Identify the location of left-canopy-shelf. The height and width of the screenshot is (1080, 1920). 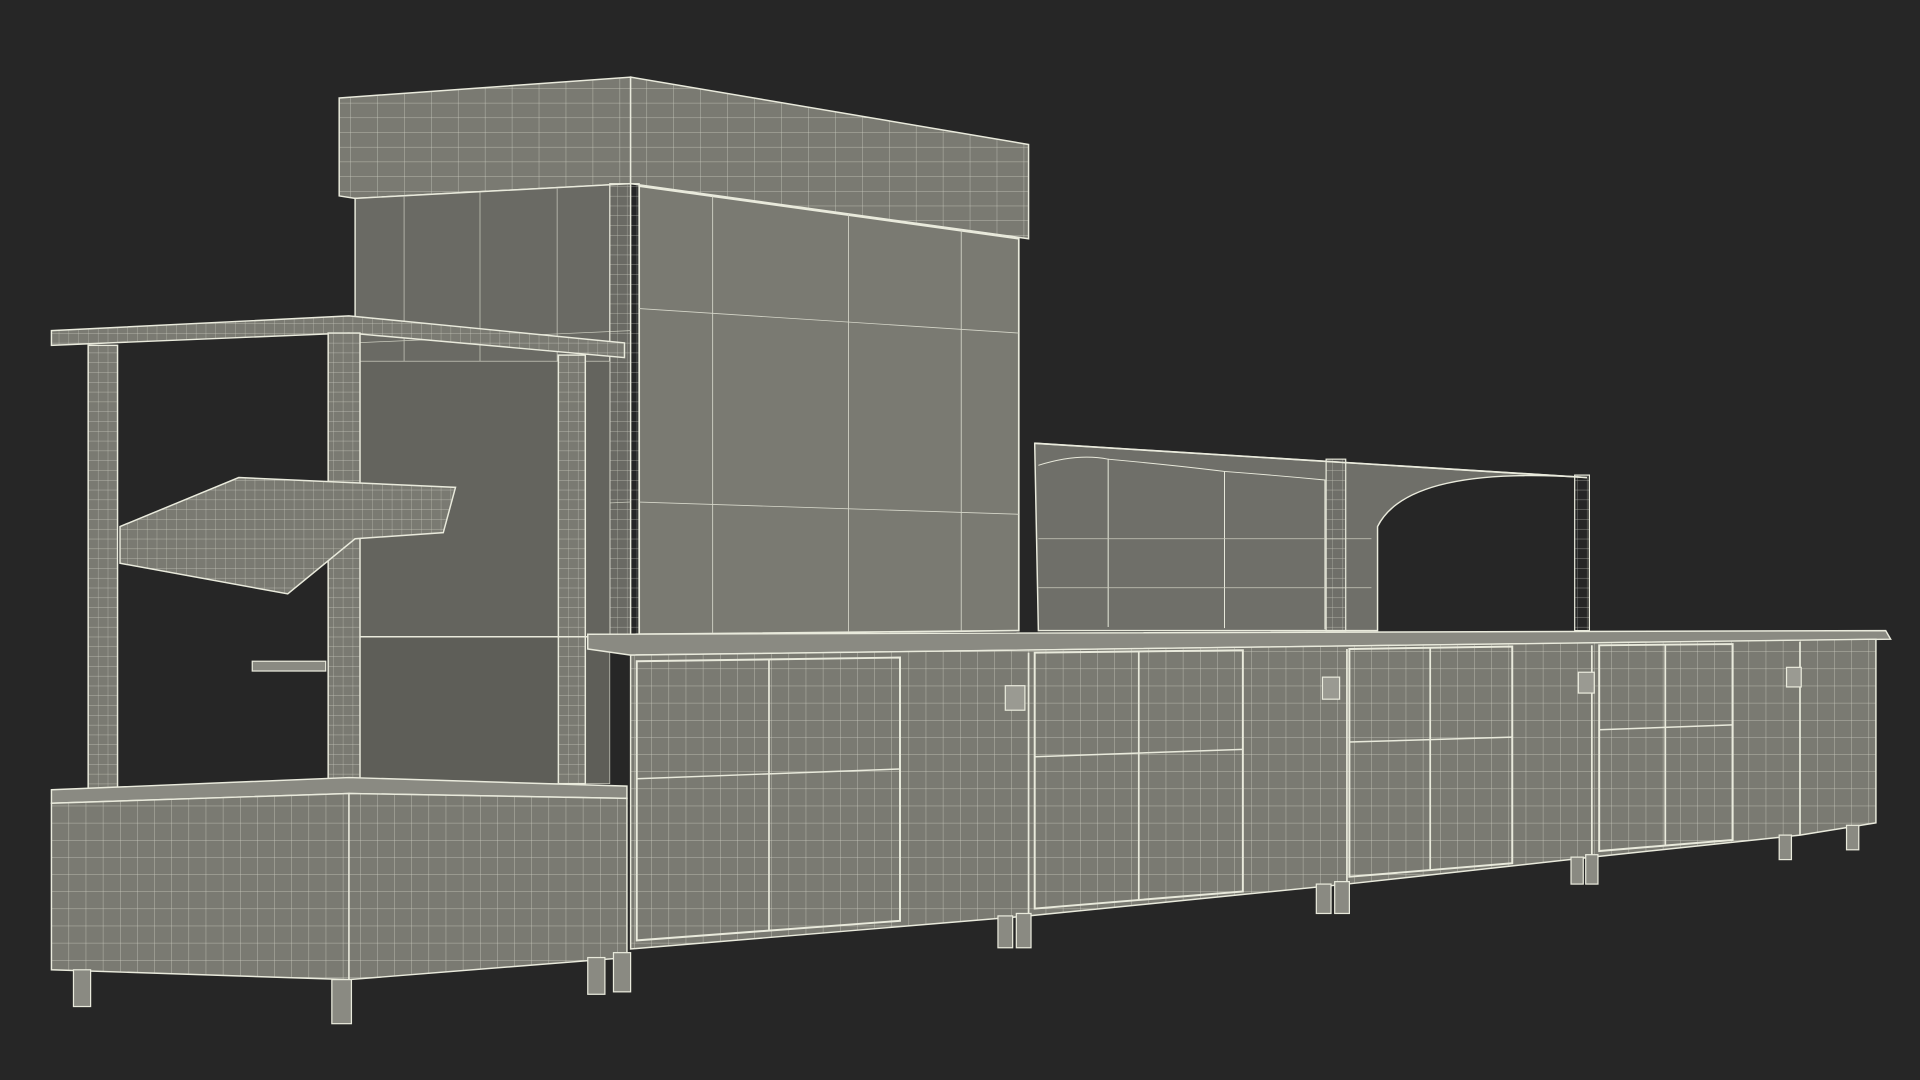
(340, 554).